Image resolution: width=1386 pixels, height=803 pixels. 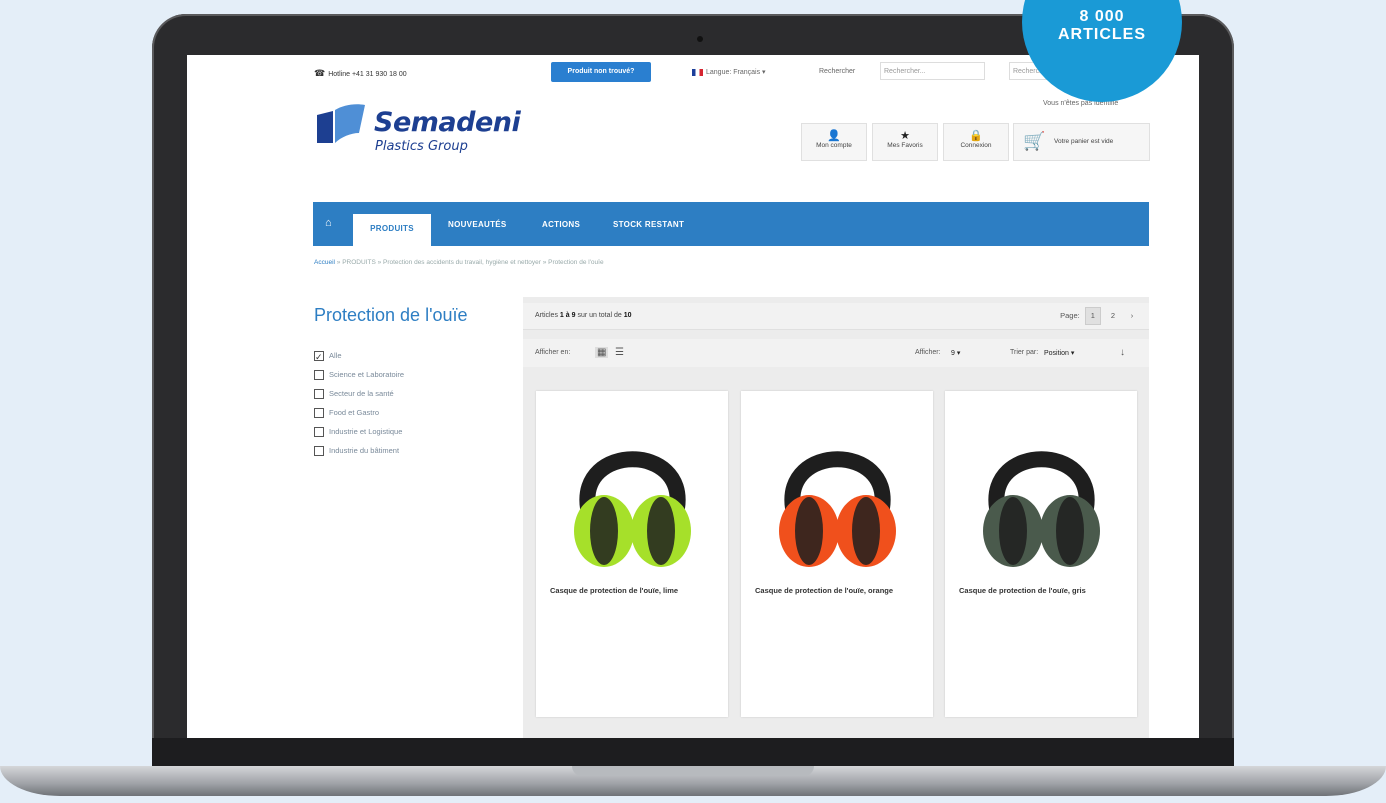 What do you see at coordinates (1102, 34) in the screenshot?
I see `badge-label: ARTICLES` at bounding box center [1102, 34].